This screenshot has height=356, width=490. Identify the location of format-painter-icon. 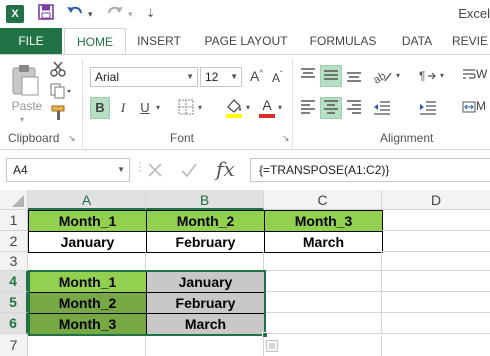
(59, 113).